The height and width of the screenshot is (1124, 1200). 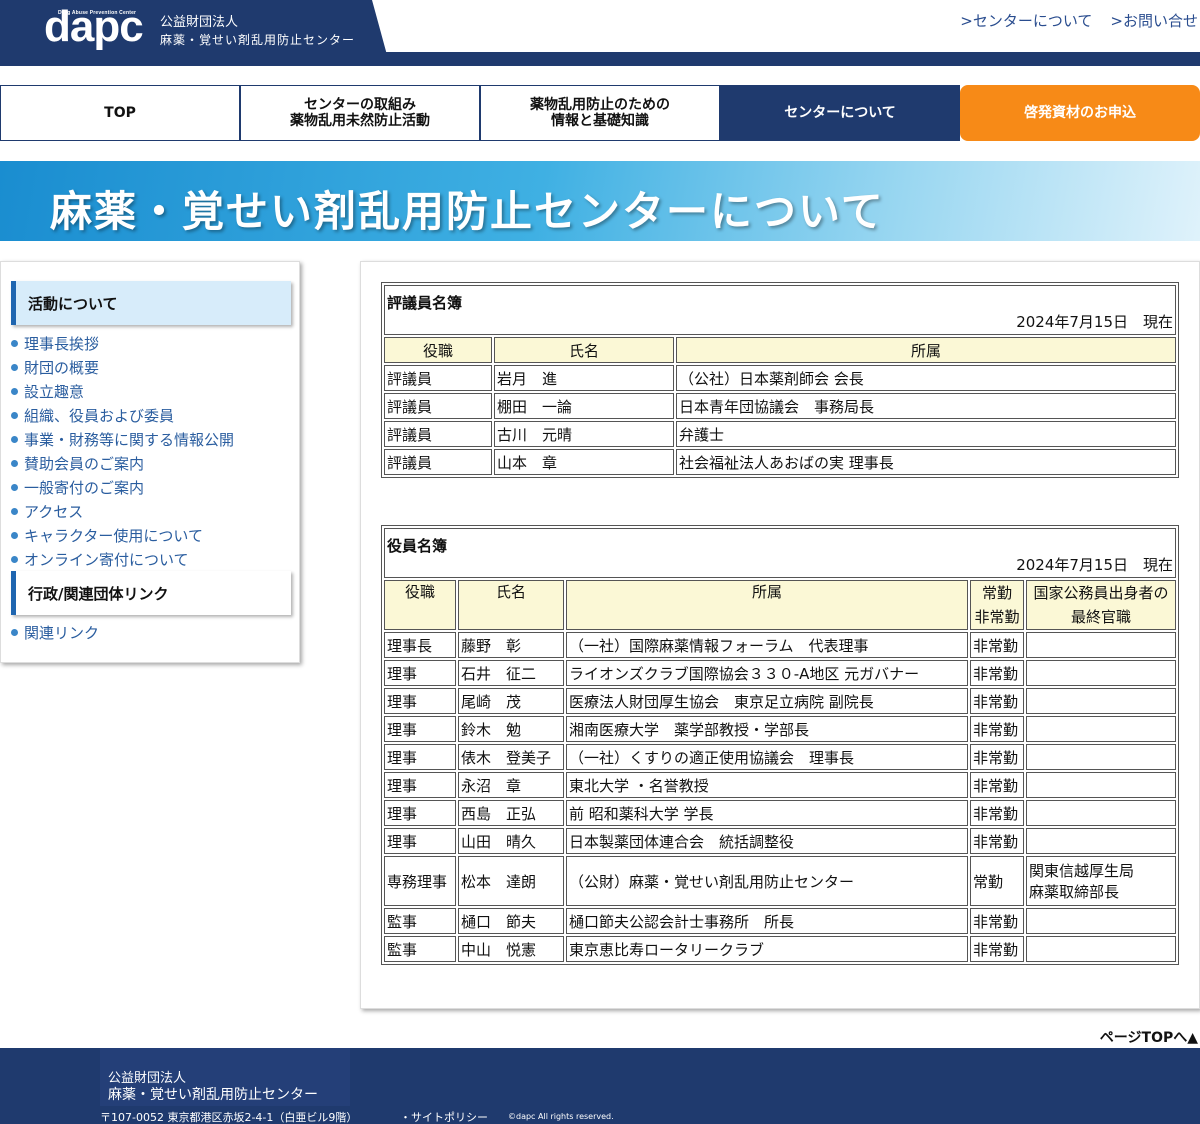 What do you see at coordinates (584, 434) in the screenshot?
I see `table-cell: 古川 元晴` at bounding box center [584, 434].